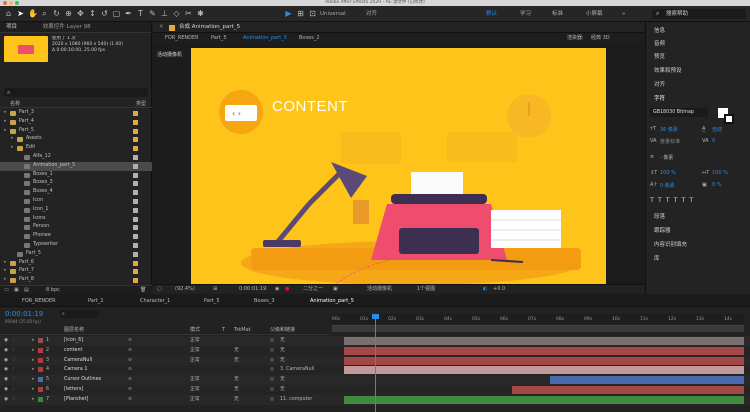 This screenshot has height=412, width=750. I want to click on pan-tool-icon: ✥, so click(80, 13).